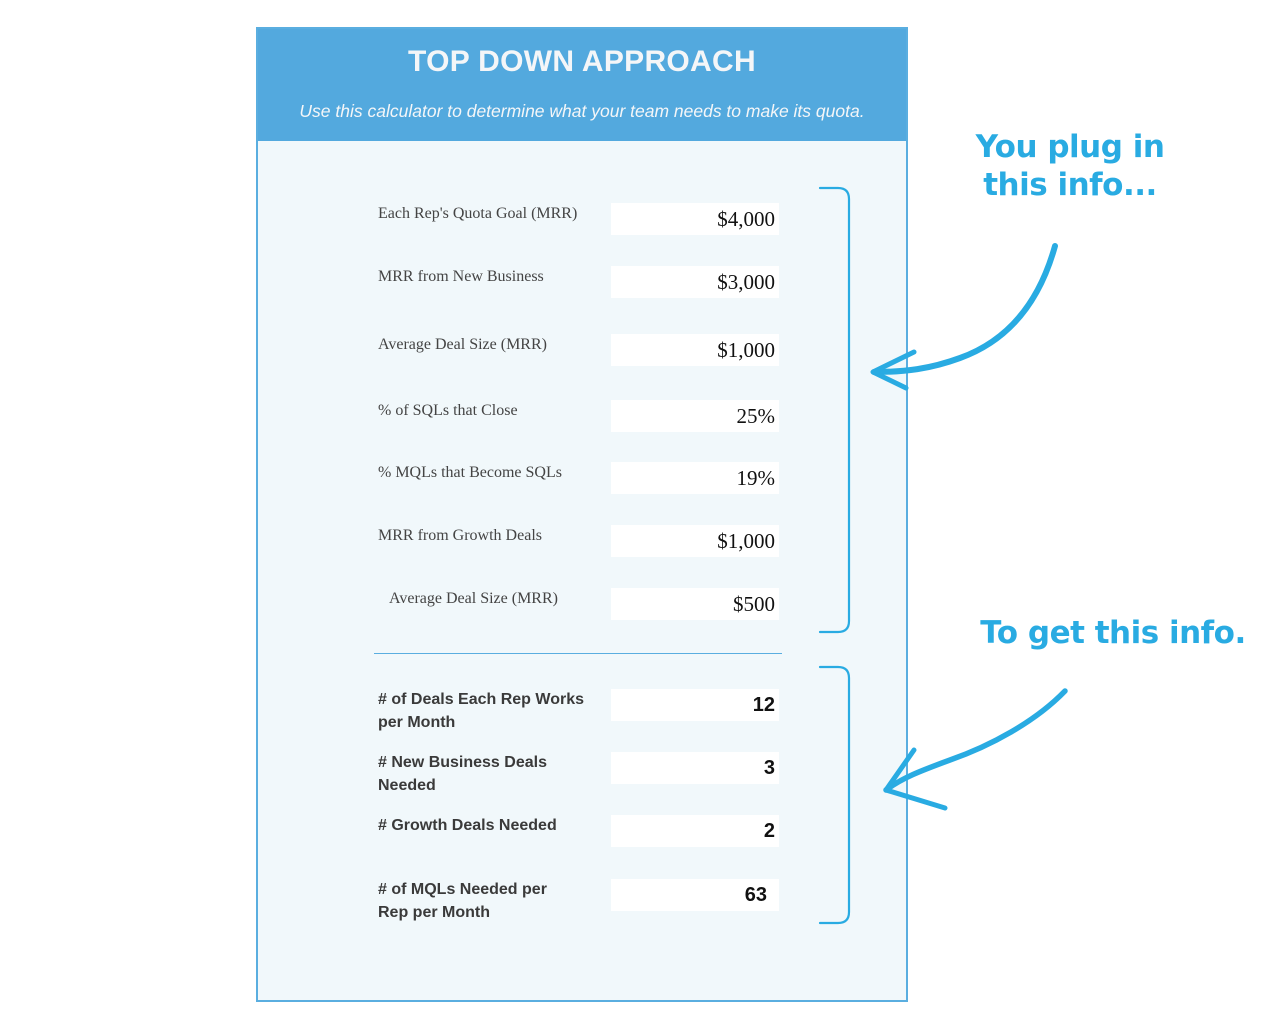 This screenshot has width=1280, height=1031. What do you see at coordinates (964, 317) in the screenshot?
I see `arrow-to-inputs-icon` at bounding box center [964, 317].